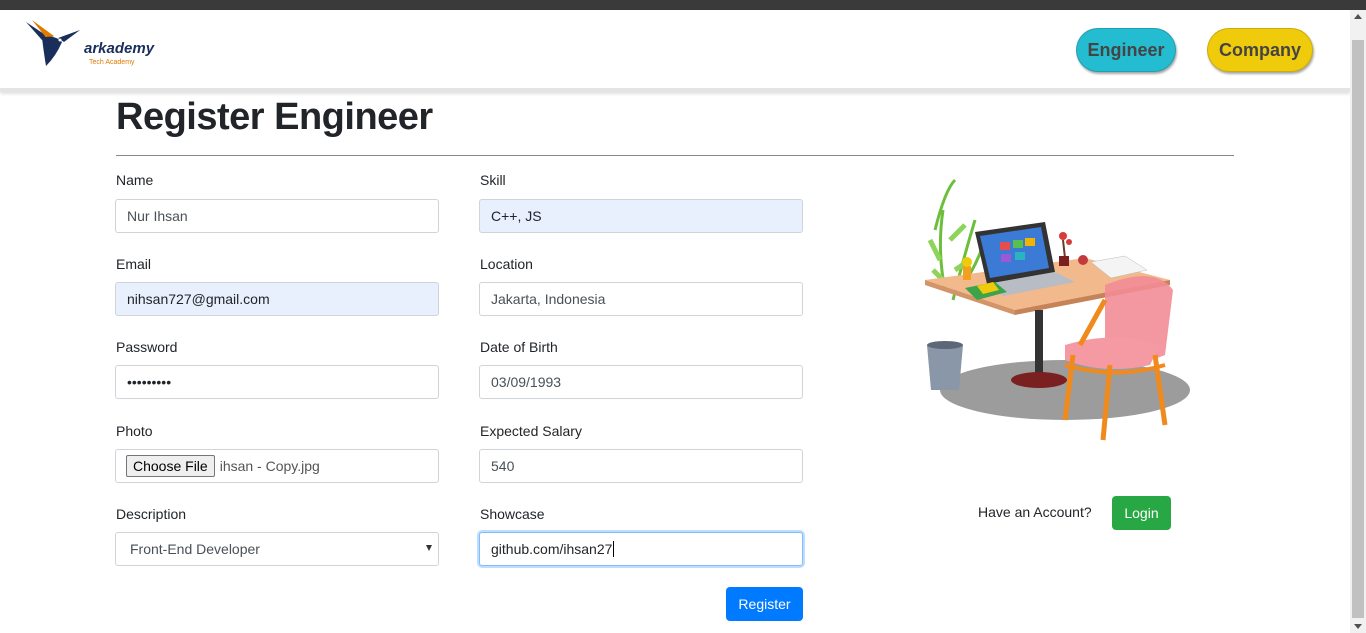 The width and height of the screenshot is (1366, 633). Describe the element at coordinates (764, 604) in the screenshot. I see `register-button: Register` at that location.